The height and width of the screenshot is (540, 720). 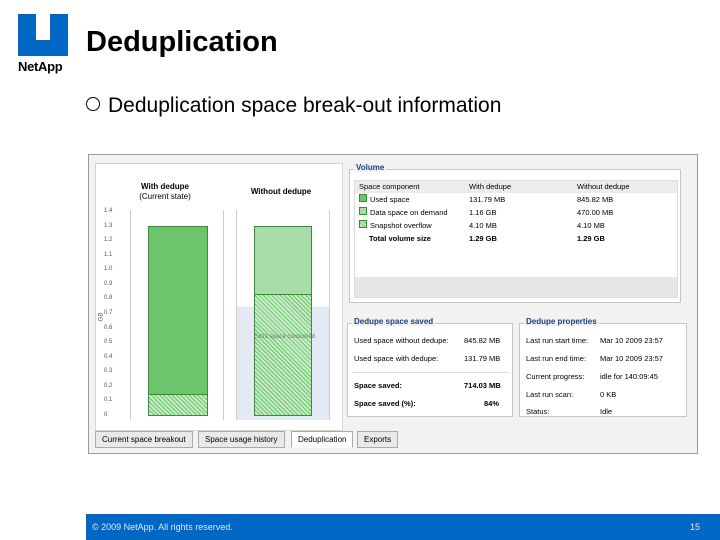 What do you see at coordinates (378, 439) in the screenshot?
I see `tab-exports: Exports` at bounding box center [378, 439].